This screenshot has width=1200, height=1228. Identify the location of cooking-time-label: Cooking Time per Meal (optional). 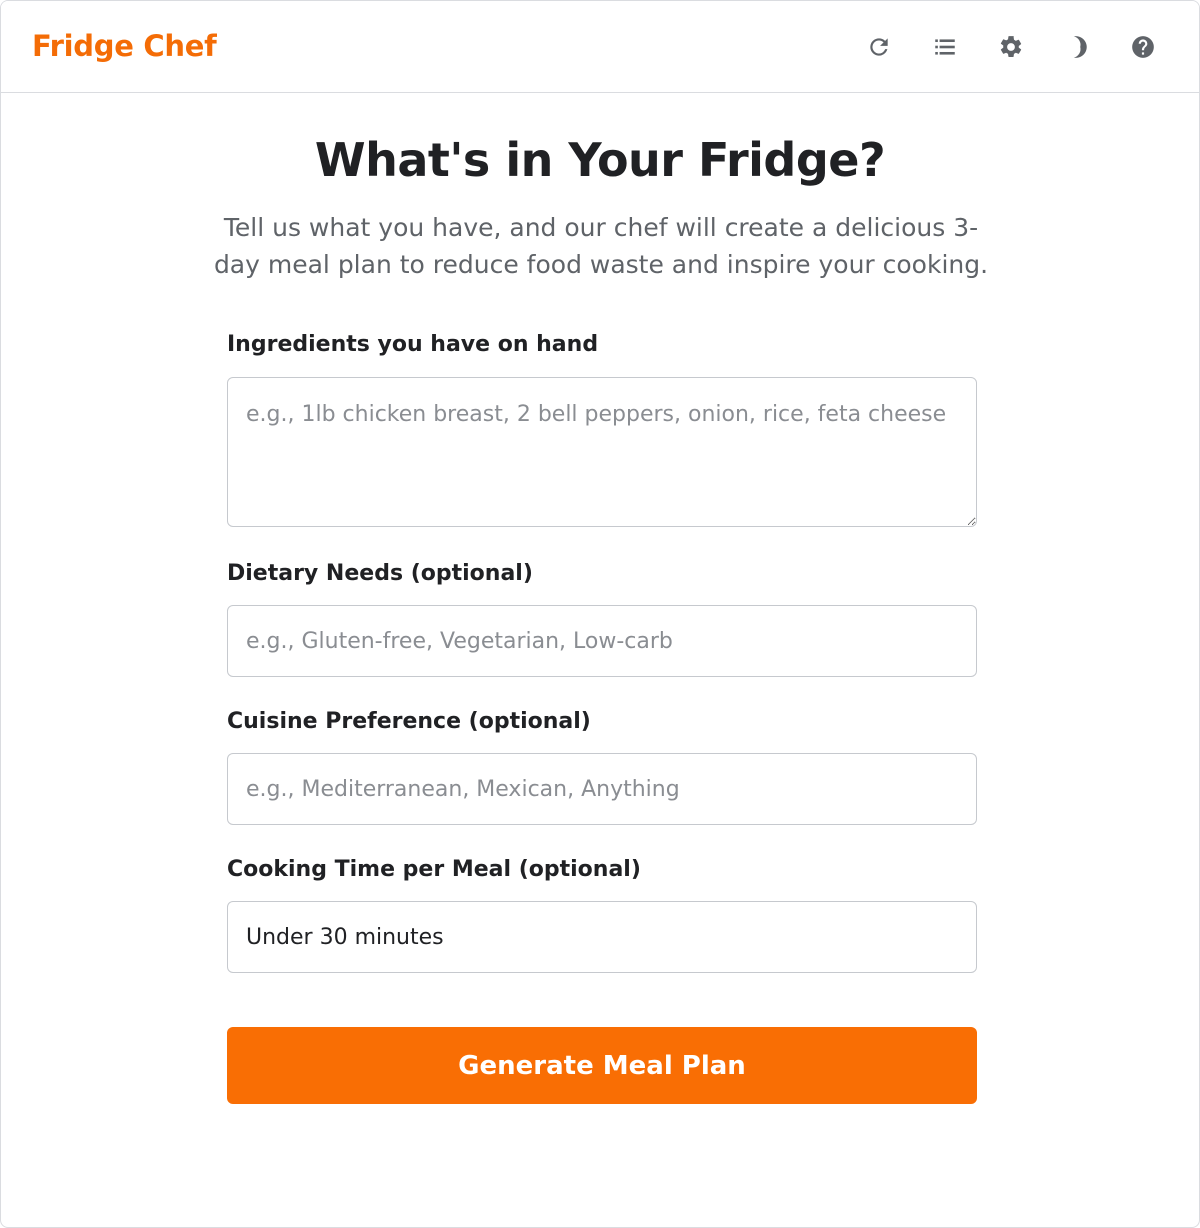
(434, 869).